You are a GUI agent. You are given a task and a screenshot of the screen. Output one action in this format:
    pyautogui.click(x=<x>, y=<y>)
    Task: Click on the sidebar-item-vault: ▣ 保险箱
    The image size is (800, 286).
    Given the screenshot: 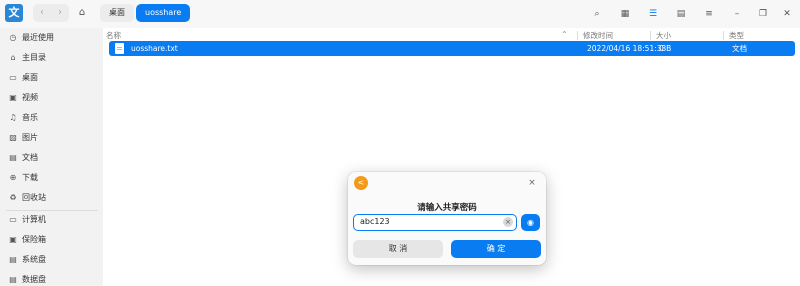 What is the action you would take?
    pyautogui.click(x=51, y=240)
    